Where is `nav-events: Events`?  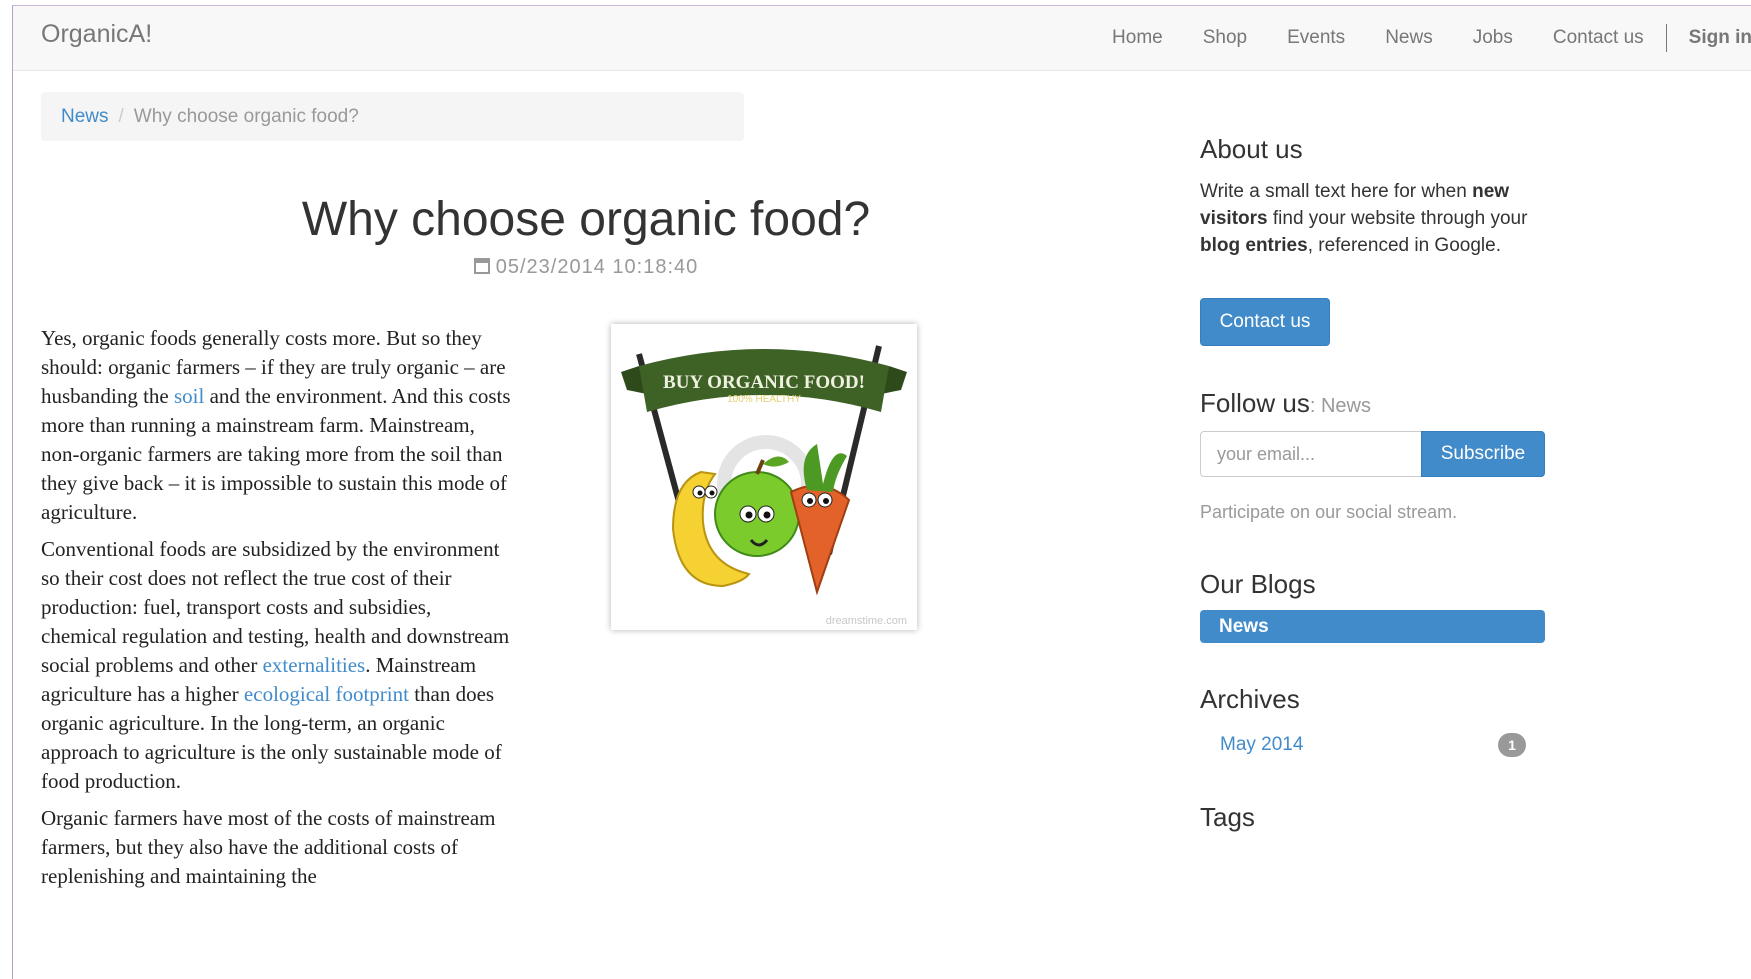 nav-events: Events is located at coordinates (1316, 38).